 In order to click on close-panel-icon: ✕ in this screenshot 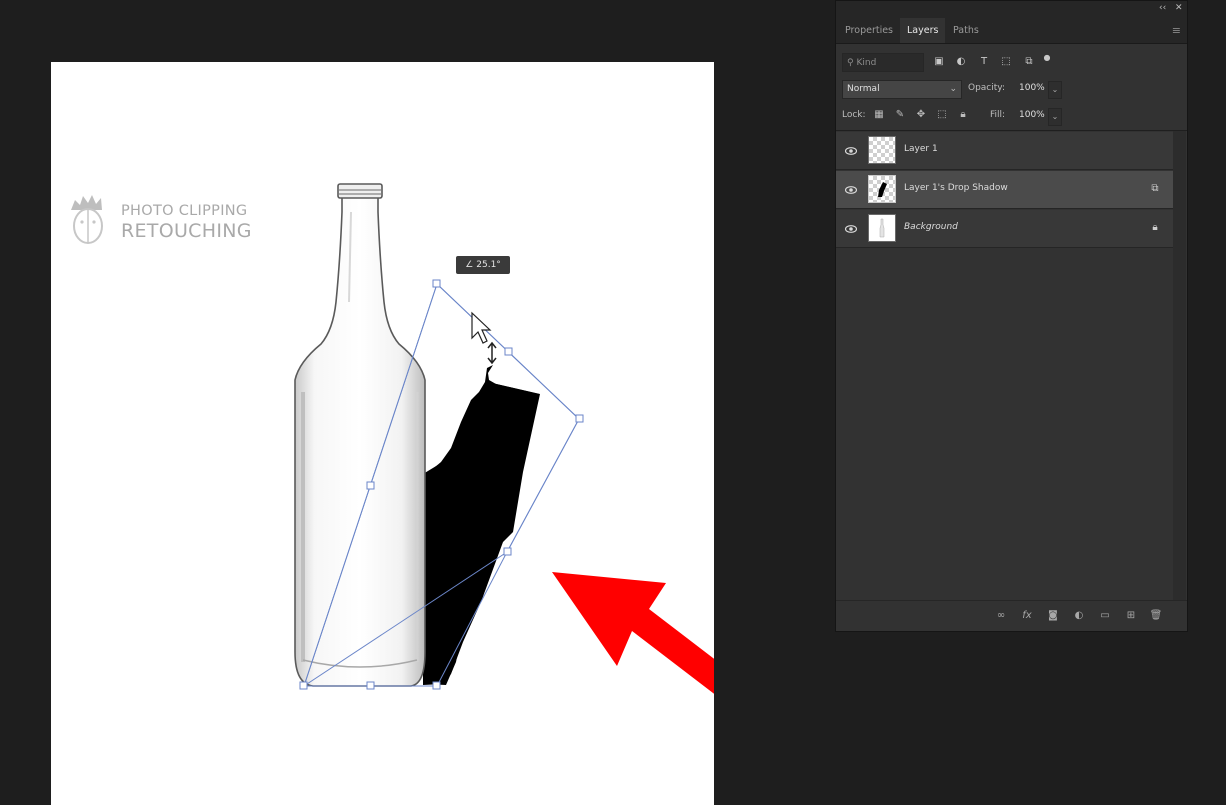, I will do `click(1179, 8)`.